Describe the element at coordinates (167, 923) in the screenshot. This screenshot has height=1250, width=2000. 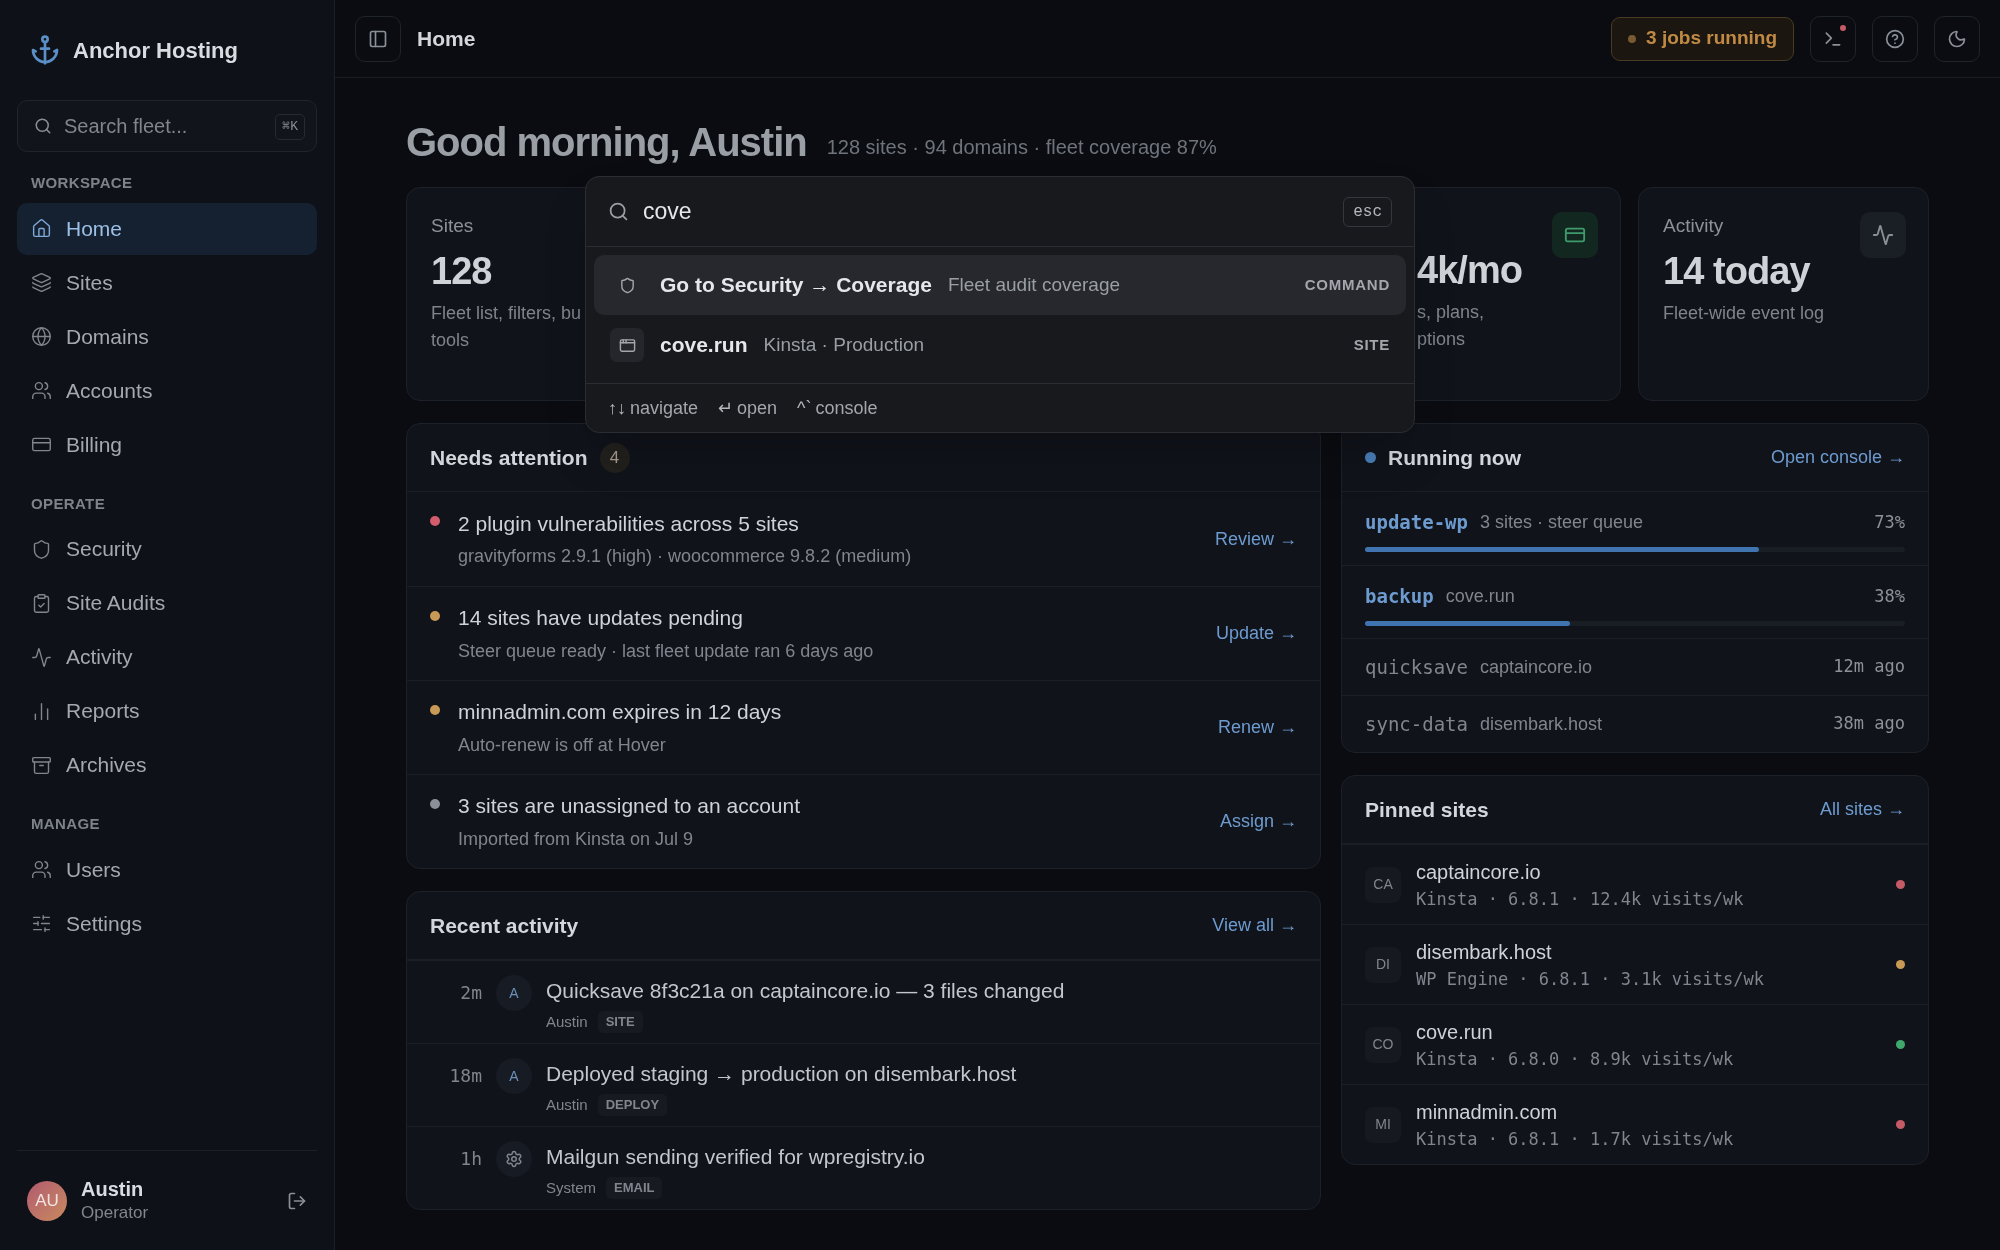
I see `nav-item: Settings` at that location.